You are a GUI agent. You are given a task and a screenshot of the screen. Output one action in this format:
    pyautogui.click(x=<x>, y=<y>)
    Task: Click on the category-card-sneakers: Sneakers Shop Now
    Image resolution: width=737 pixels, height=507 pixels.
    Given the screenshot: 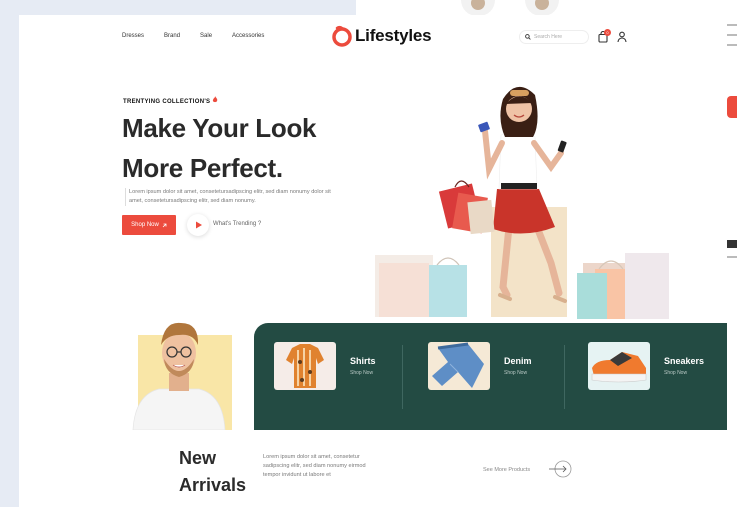 What is the action you would take?
    pyautogui.click(x=646, y=366)
    